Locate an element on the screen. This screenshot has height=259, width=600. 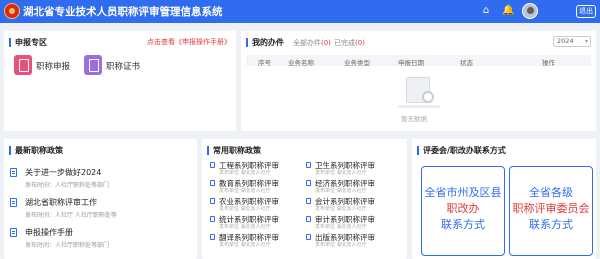
item-title: 关于进一步做好2024 is located at coordinates (63, 172).